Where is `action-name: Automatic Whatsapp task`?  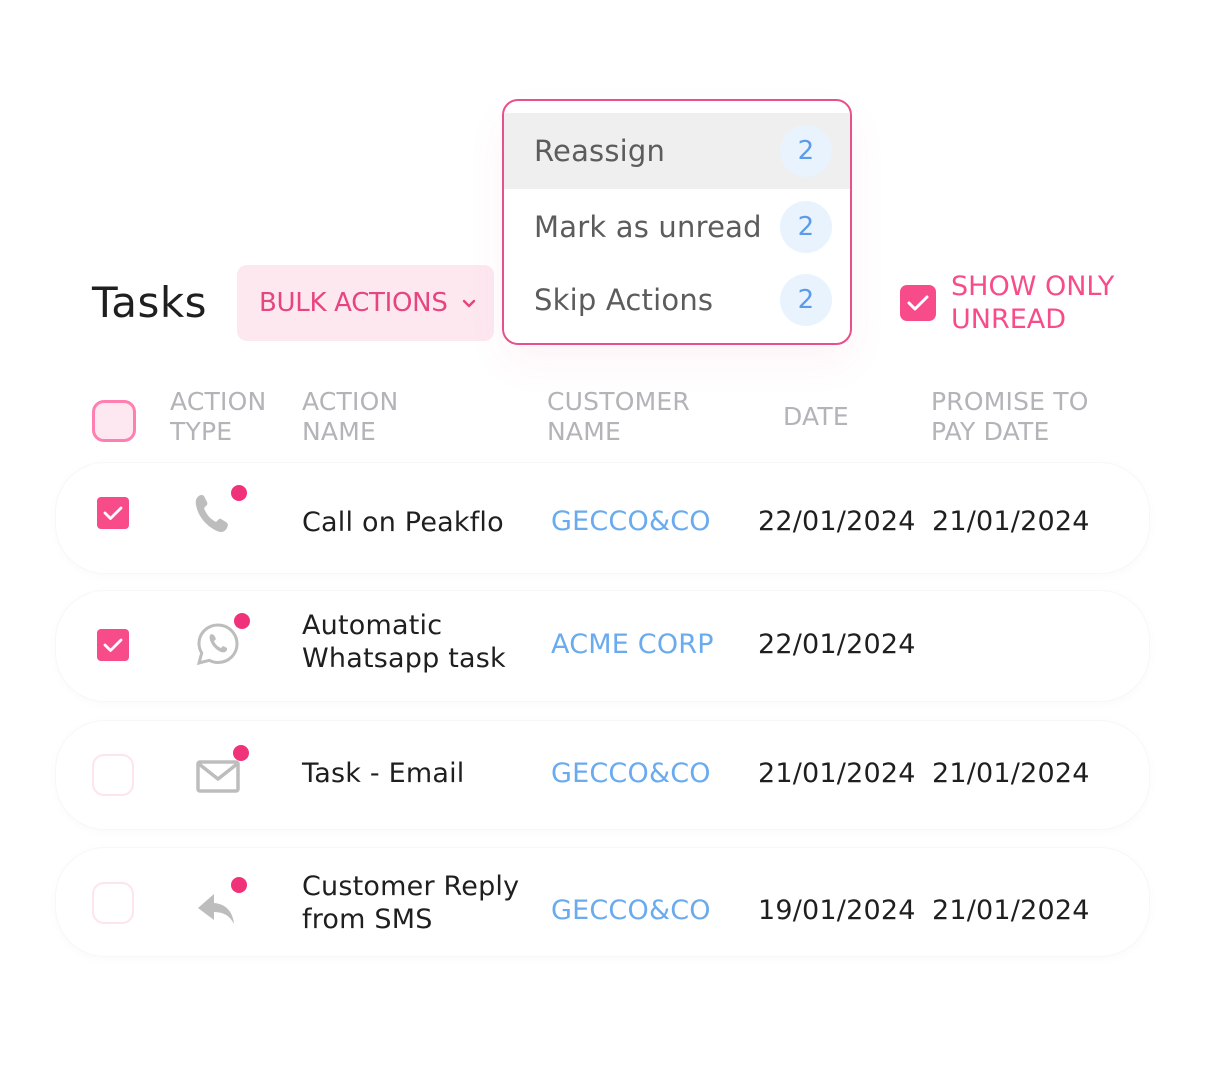
action-name: Automatic Whatsapp task is located at coordinates (404, 642).